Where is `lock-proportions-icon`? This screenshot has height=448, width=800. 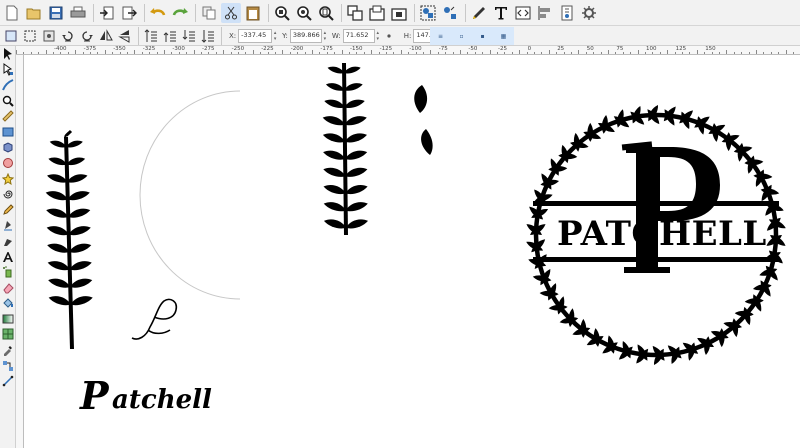
lock-proportions-icon is located at coordinates (389, 35).